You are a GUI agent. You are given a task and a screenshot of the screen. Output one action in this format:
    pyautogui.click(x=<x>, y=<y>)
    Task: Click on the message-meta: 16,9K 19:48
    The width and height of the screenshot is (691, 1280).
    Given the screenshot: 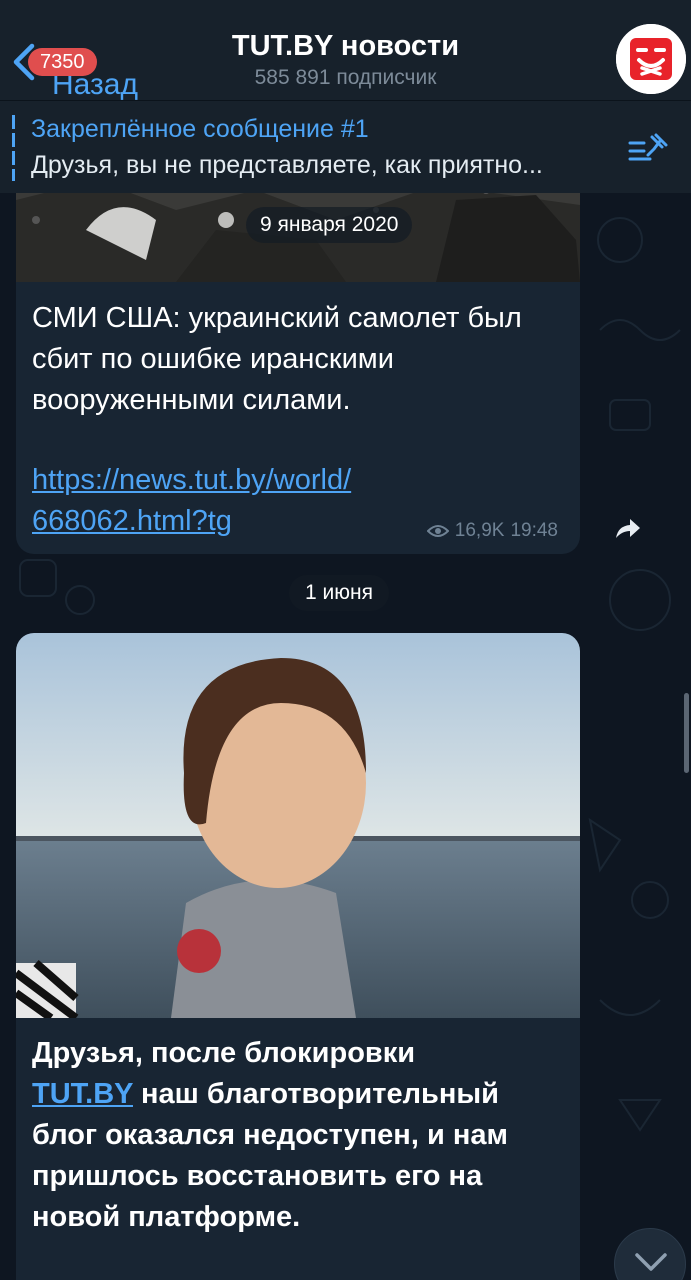 What is the action you would take?
    pyautogui.click(x=492, y=531)
    